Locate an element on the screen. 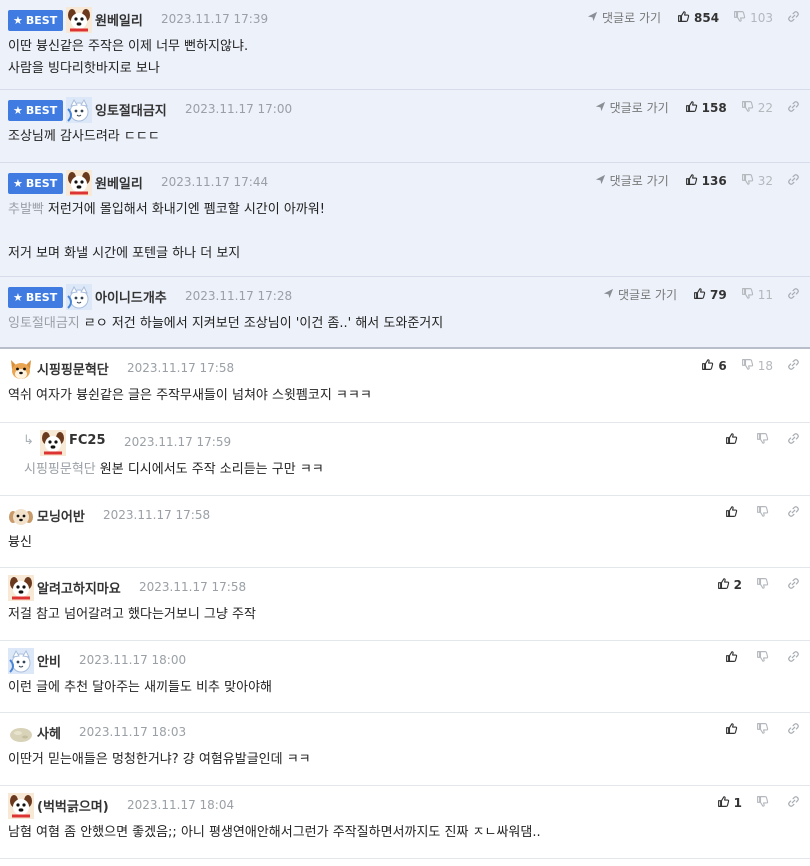 This screenshot has height=866, width=810. comment-header: 알려고하지마요 2023.11.17 17:58 2 is located at coordinates (405, 587).